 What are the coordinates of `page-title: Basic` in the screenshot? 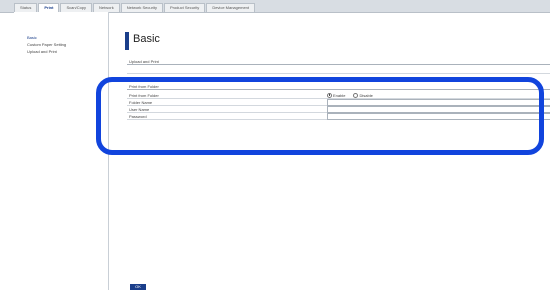 It's located at (146, 39).